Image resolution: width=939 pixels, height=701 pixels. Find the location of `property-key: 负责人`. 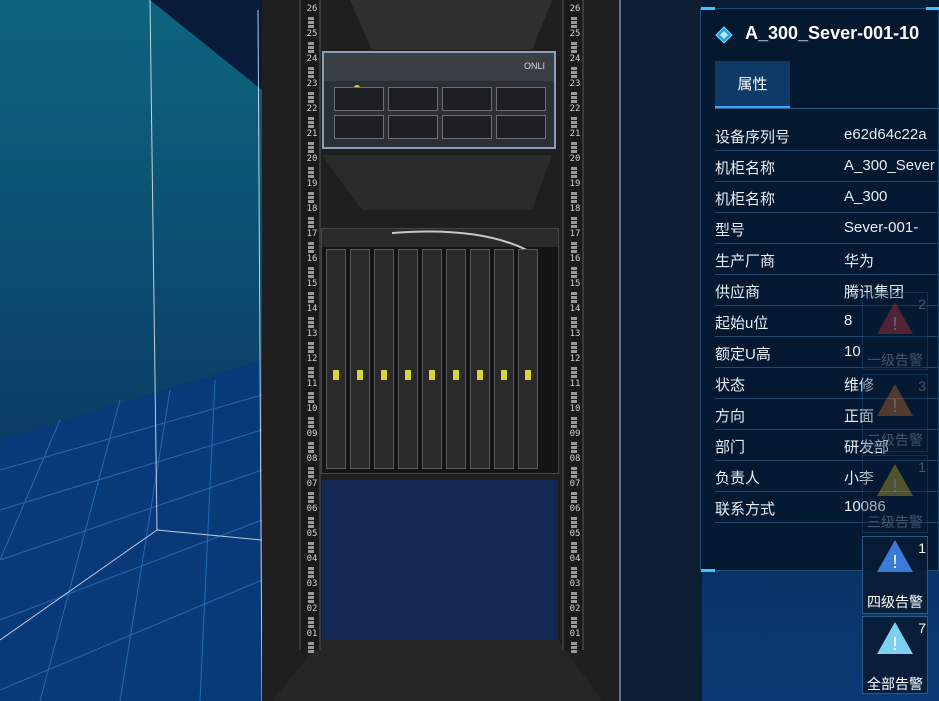

property-key: 负责人 is located at coordinates (738, 478).